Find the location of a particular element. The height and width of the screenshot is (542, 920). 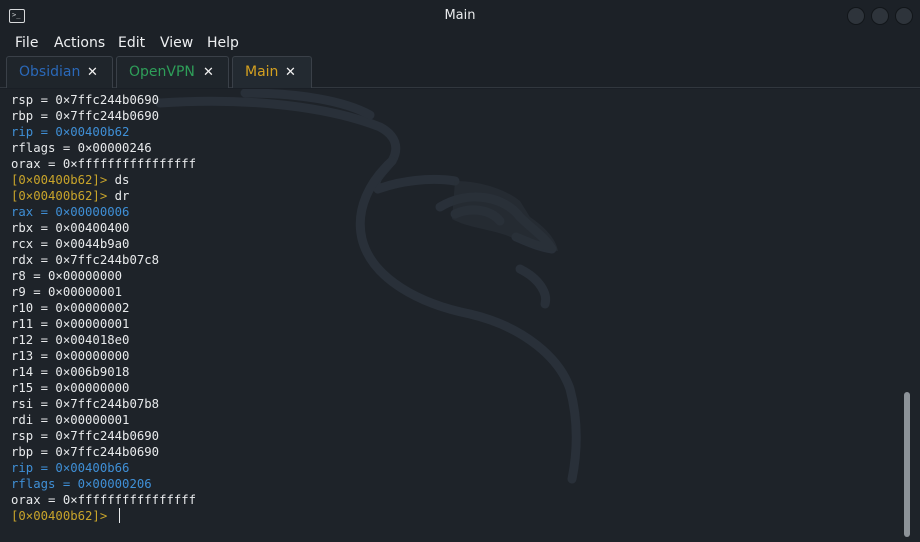

register-value: rip = 0×00400b62 is located at coordinates (70, 132).